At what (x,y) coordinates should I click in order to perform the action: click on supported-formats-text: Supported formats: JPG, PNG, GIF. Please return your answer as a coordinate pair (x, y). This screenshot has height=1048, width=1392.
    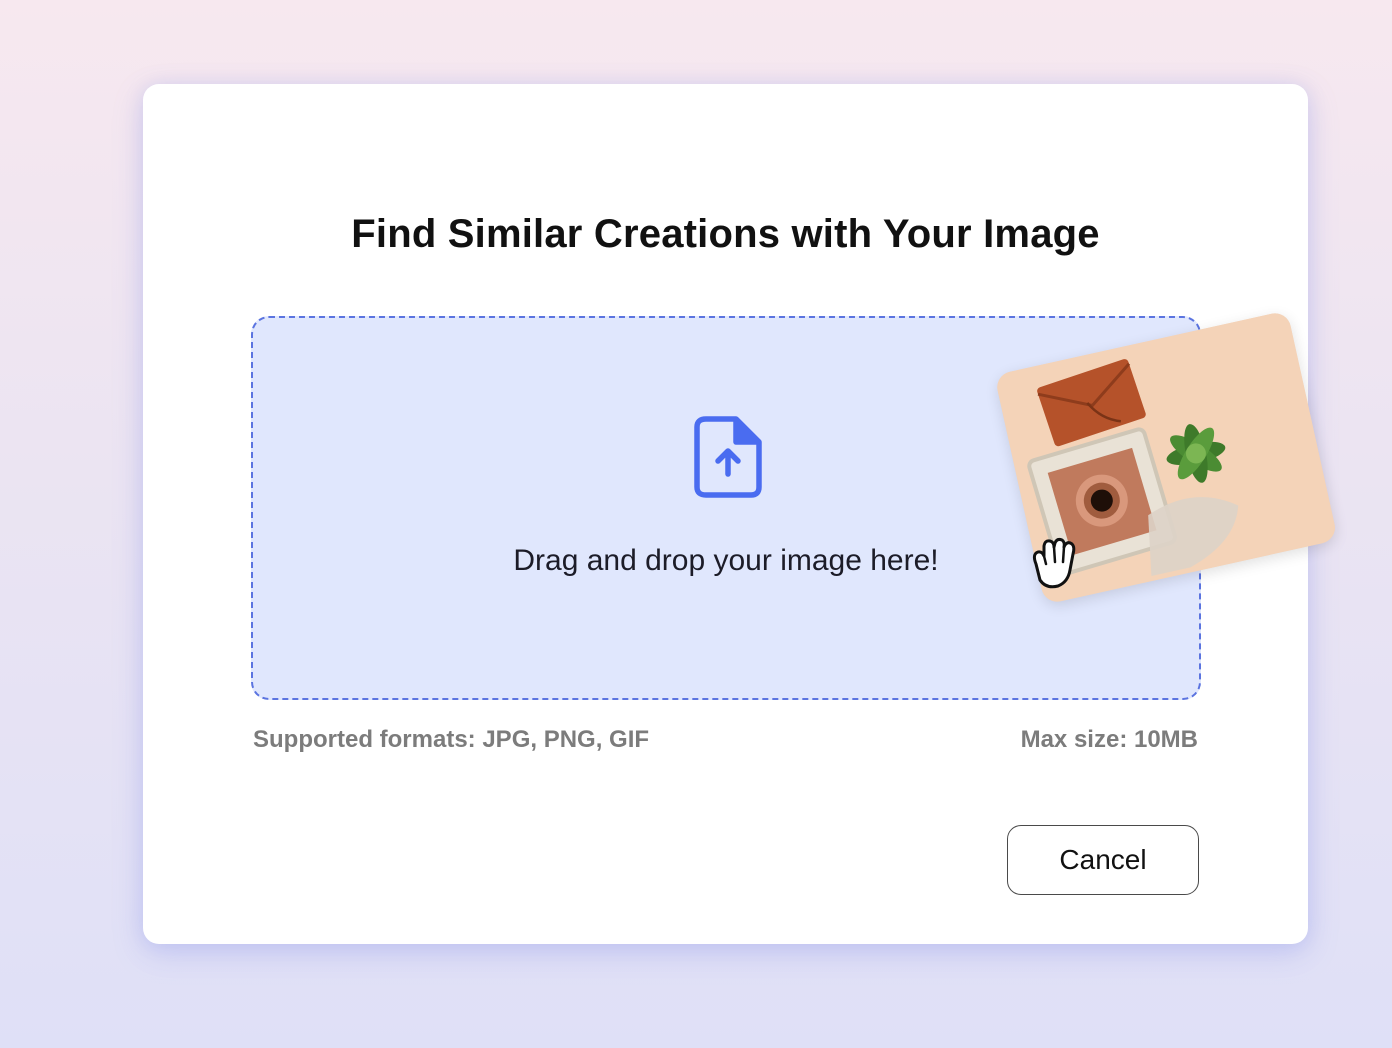
    Looking at the image, I should click on (451, 739).